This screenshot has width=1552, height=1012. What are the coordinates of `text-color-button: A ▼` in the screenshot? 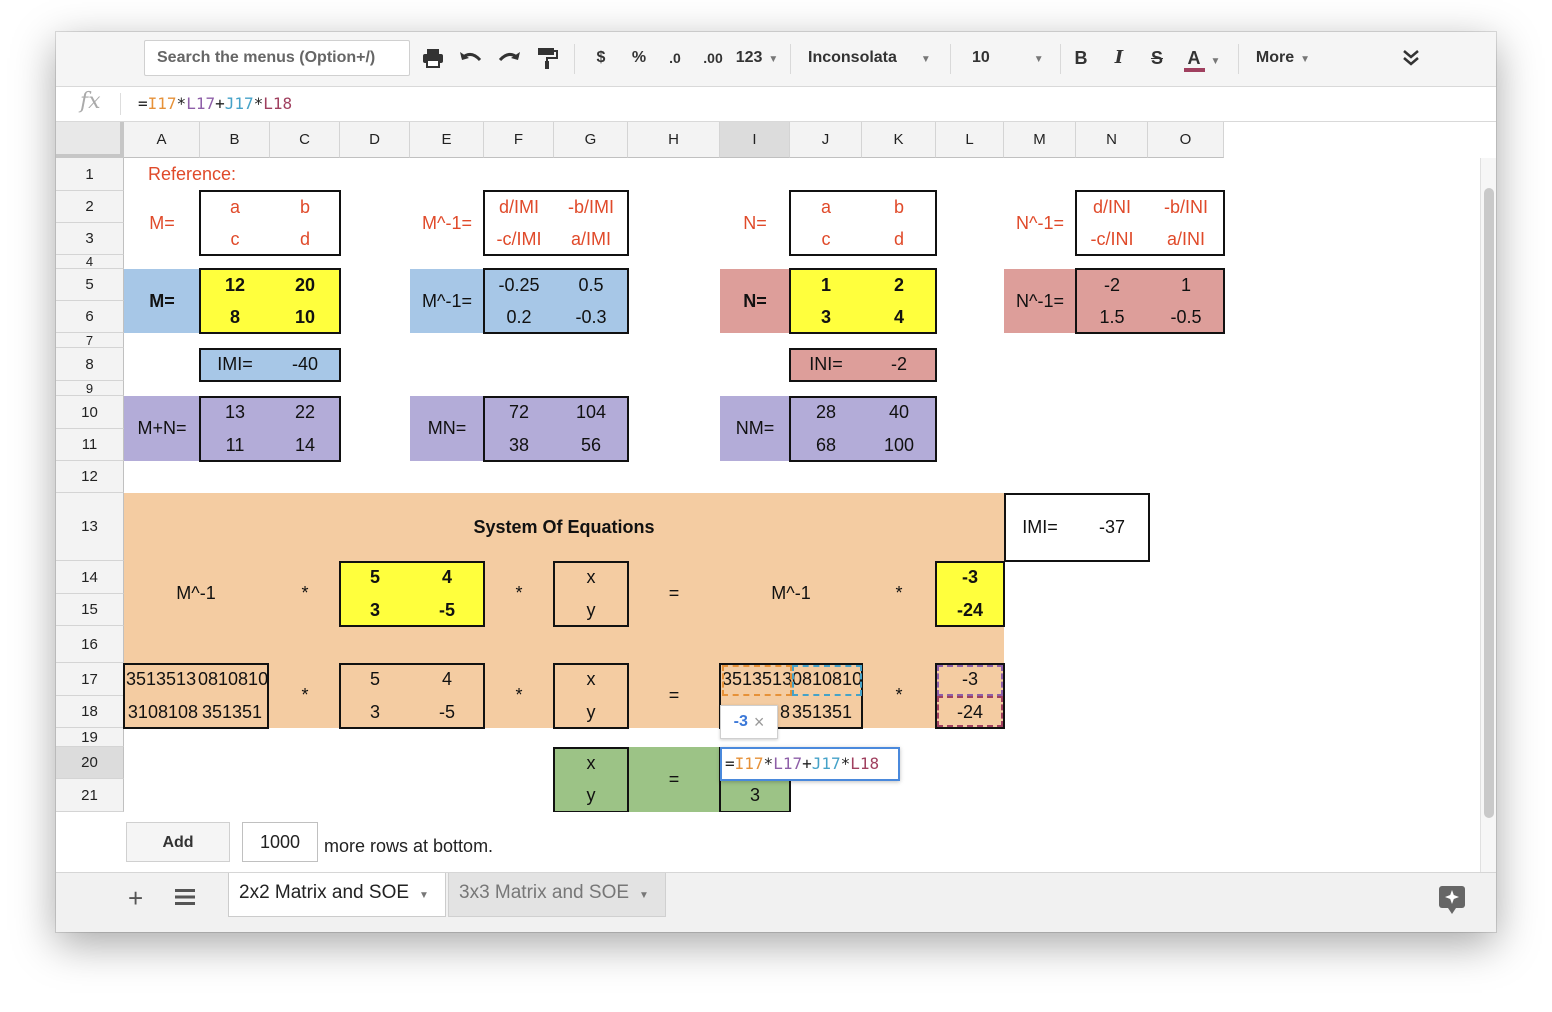 It's located at (1202, 58).